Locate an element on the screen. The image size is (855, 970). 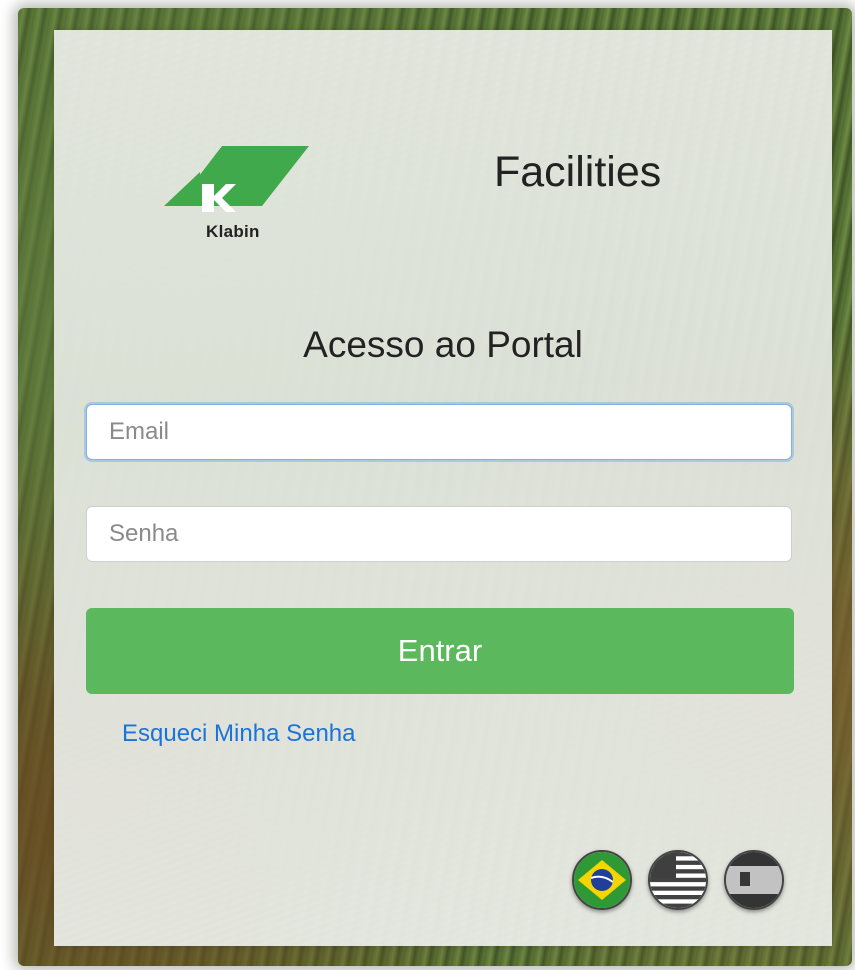
app-title: Facilities is located at coordinates (578, 172).